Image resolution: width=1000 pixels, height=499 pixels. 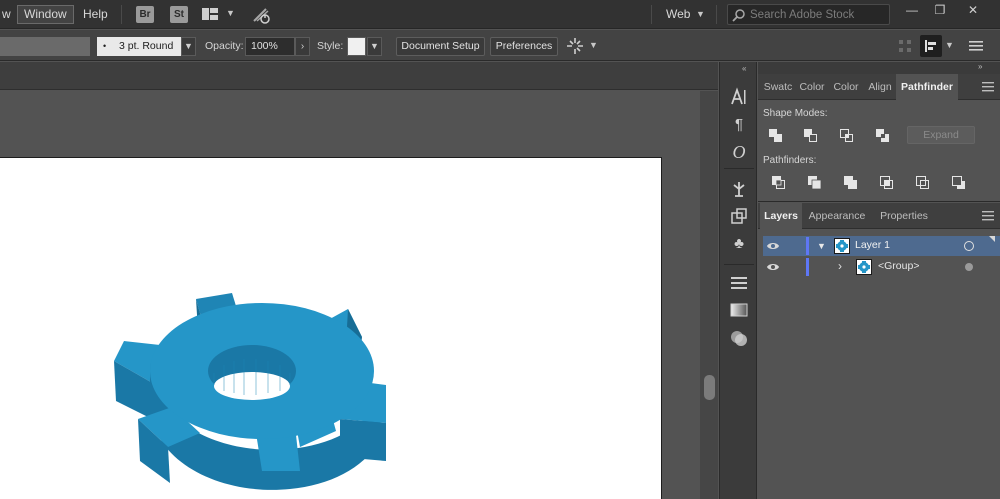 What do you see at coordinates (931, 46) in the screenshot?
I see `align-panel-icon` at bounding box center [931, 46].